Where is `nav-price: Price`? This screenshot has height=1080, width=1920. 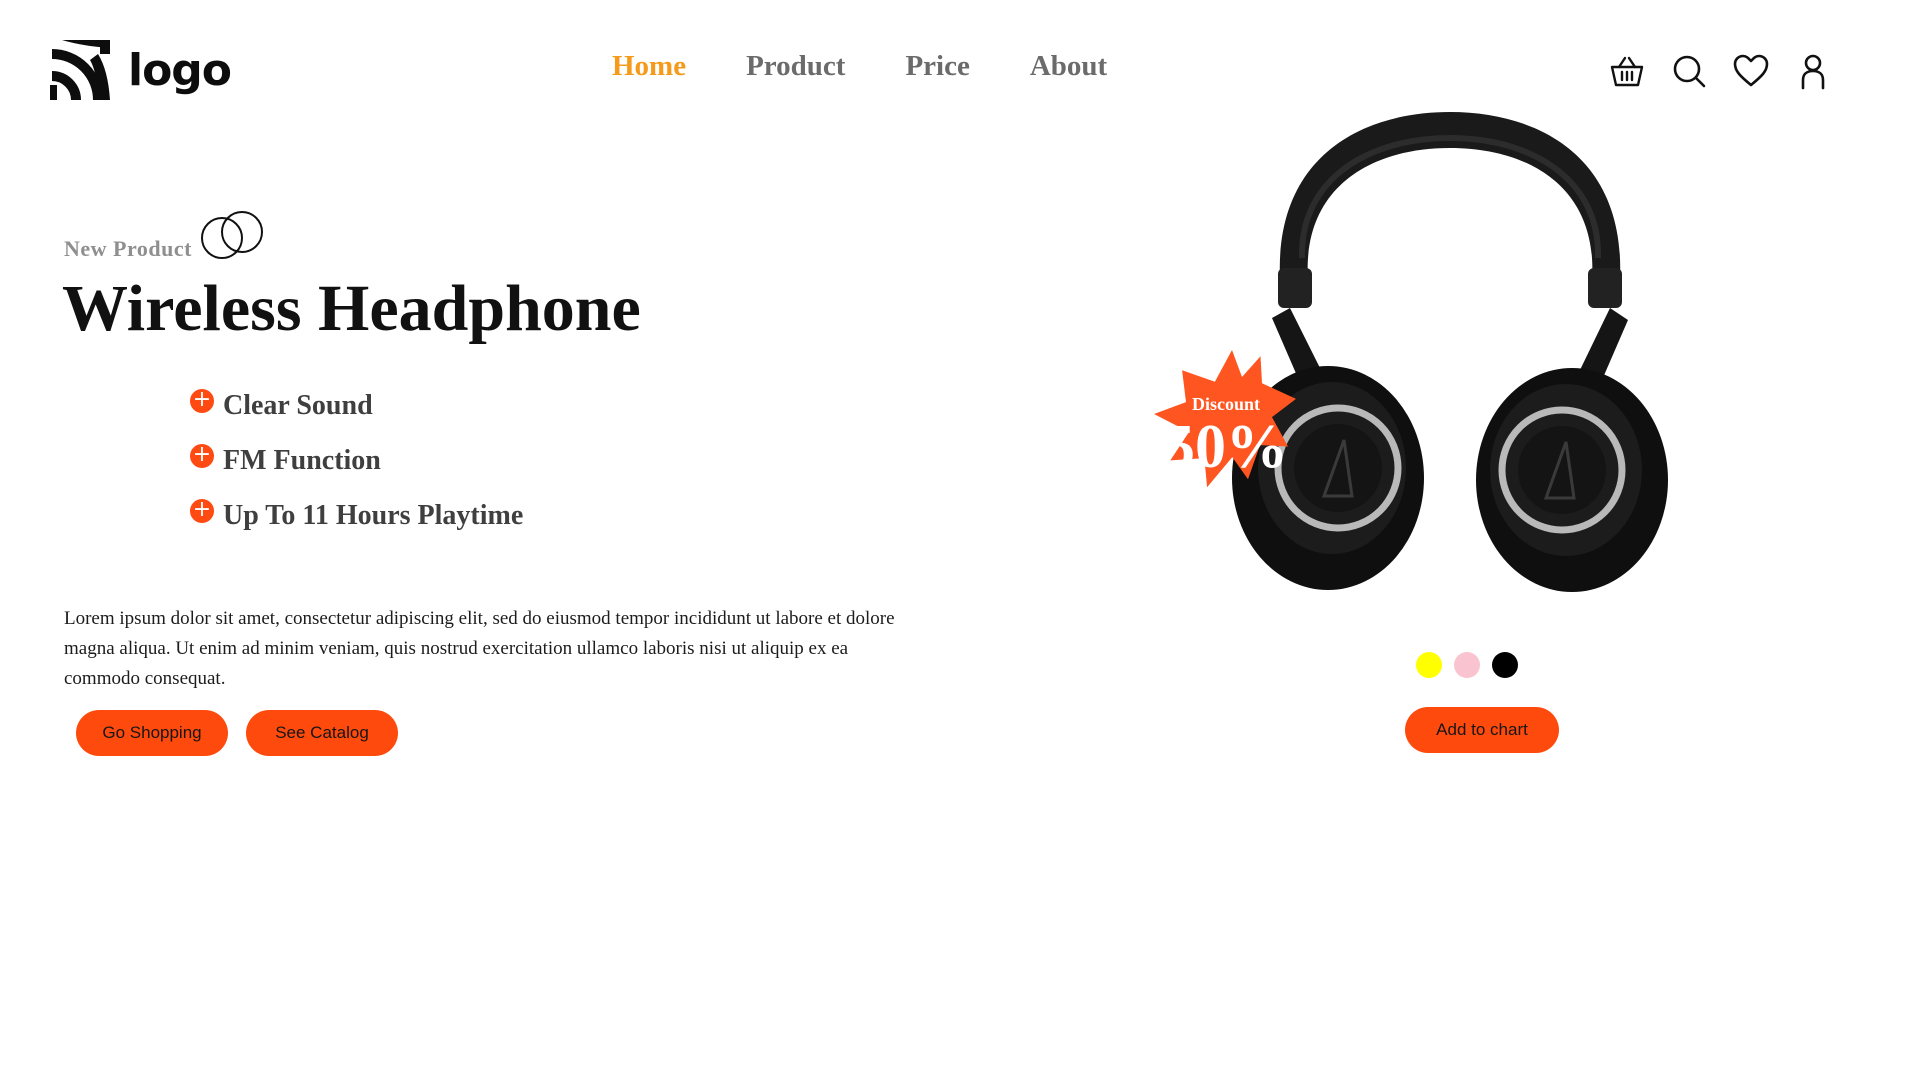 nav-price: Price is located at coordinates (937, 66).